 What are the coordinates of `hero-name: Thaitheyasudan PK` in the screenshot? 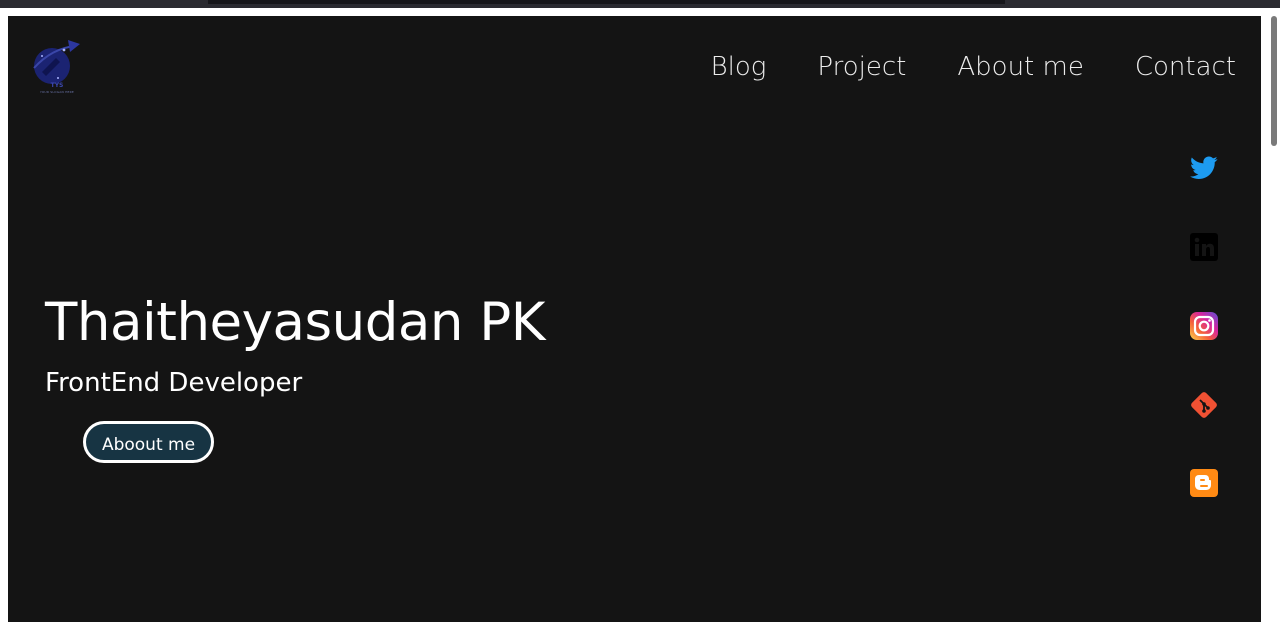 It's located at (295, 322).